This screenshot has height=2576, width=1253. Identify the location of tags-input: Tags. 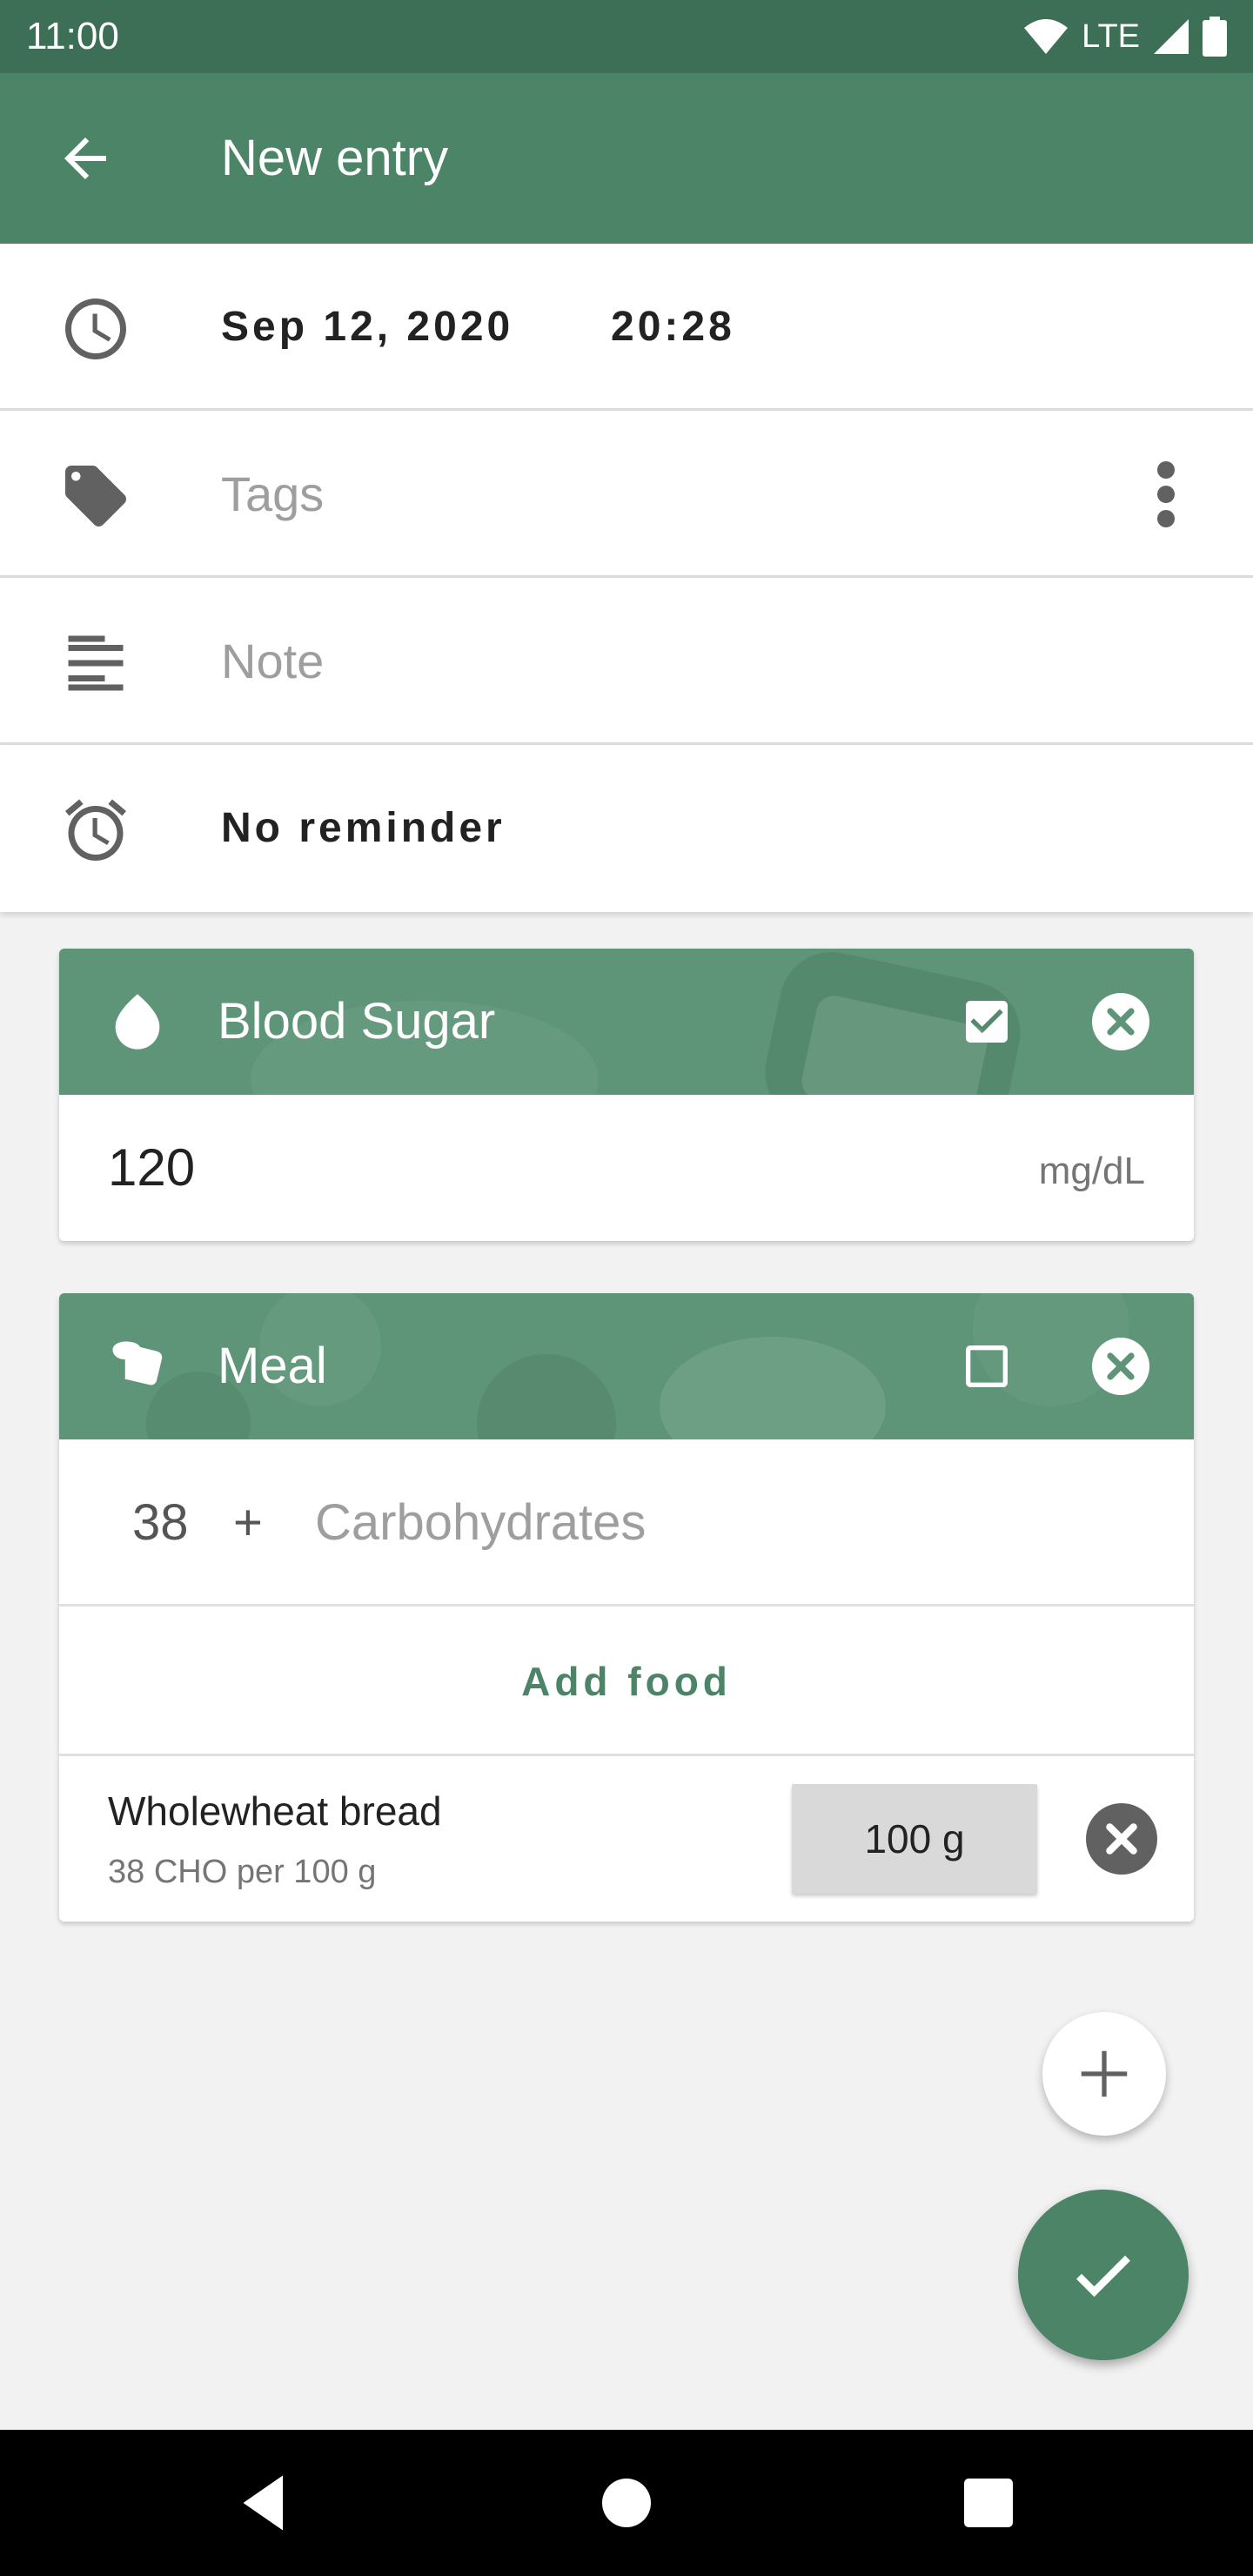
(272, 495).